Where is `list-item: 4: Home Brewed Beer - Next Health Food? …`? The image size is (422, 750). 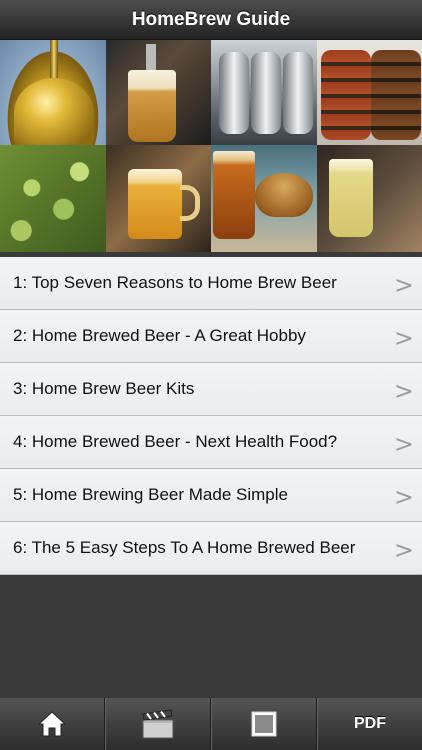 list-item: 4: Home Brewed Beer - Next Health Food? … is located at coordinates (211, 442).